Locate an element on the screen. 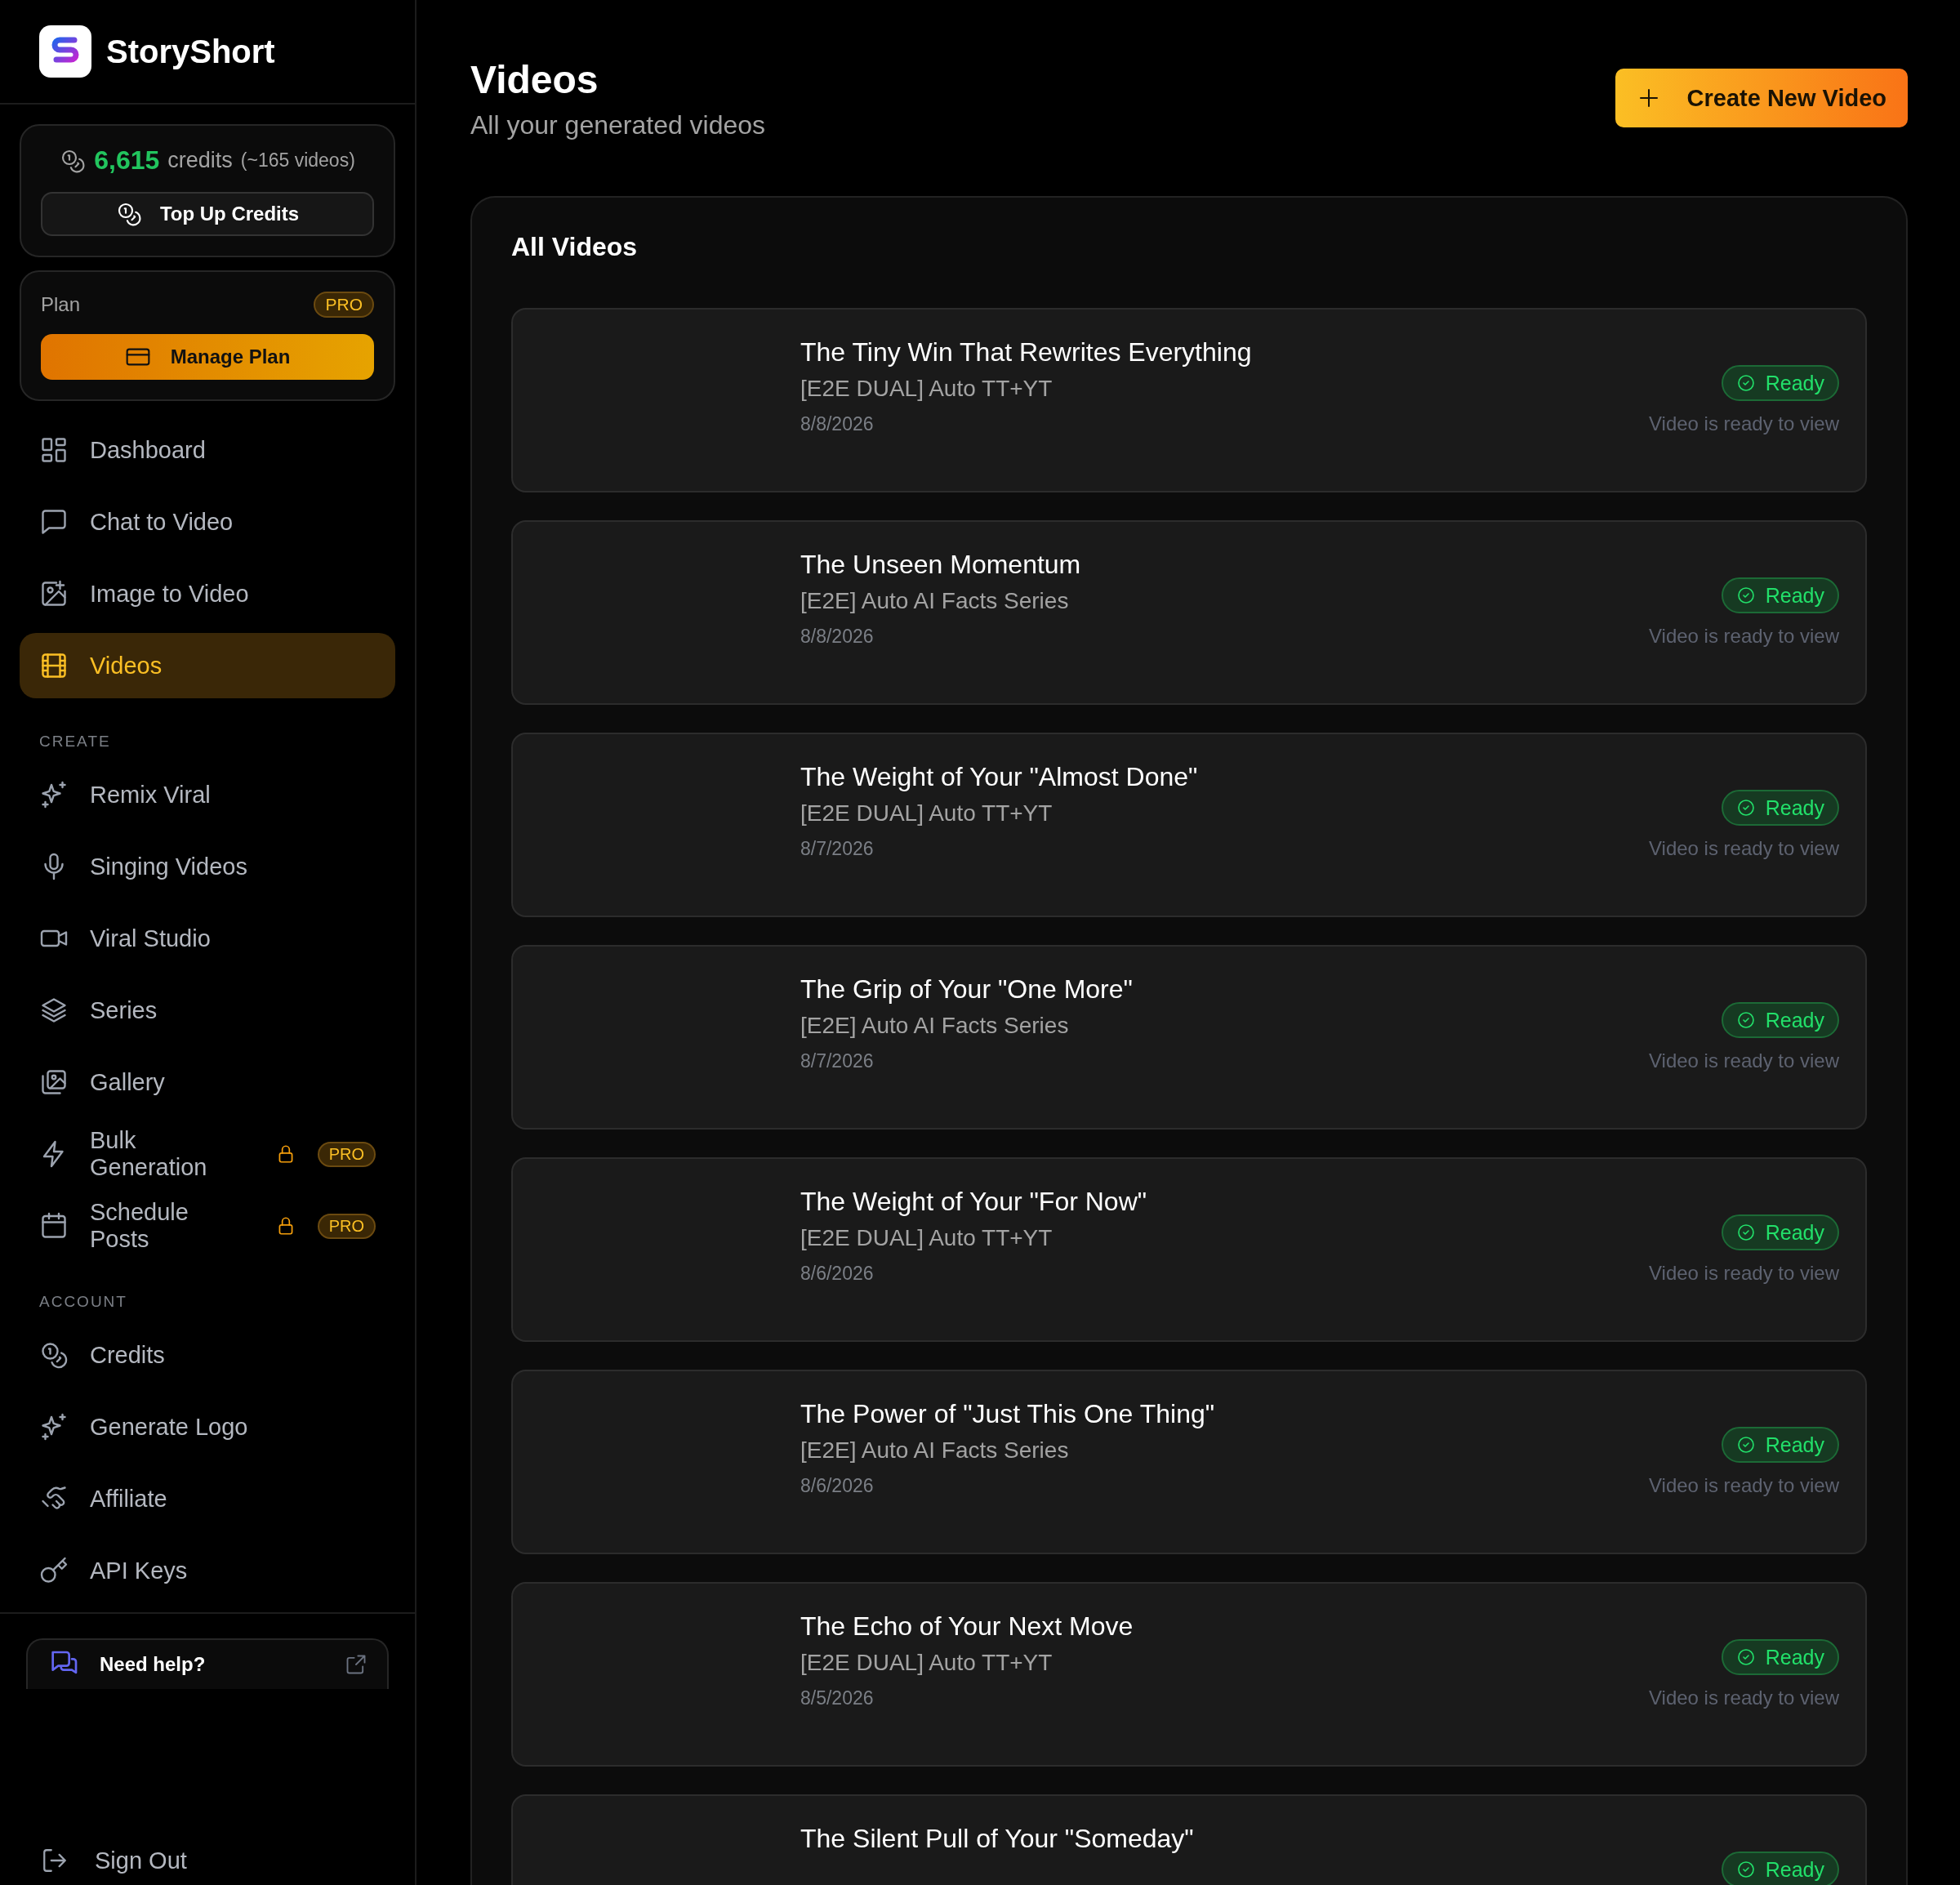 This screenshot has height=1885, width=1960. create-new-video-button: Create New Video is located at coordinates (1762, 98).